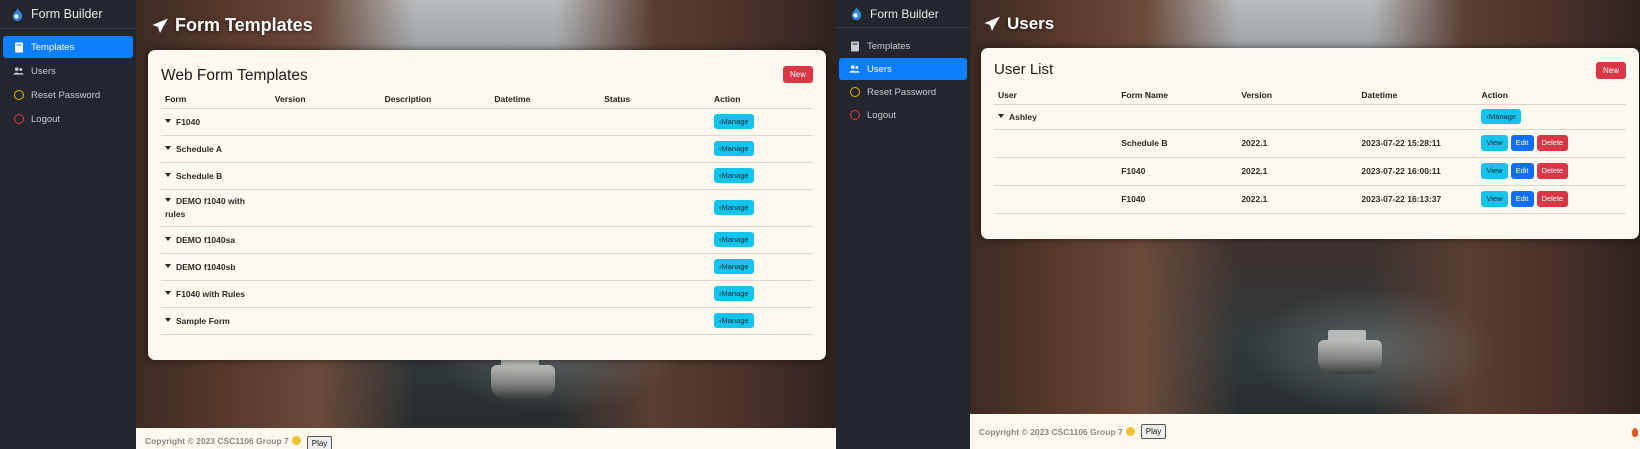 This screenshot has height=449, width=1640. I want to click on datetime-cell: 2023-07-22 16:13:37, so click(1417, 199).